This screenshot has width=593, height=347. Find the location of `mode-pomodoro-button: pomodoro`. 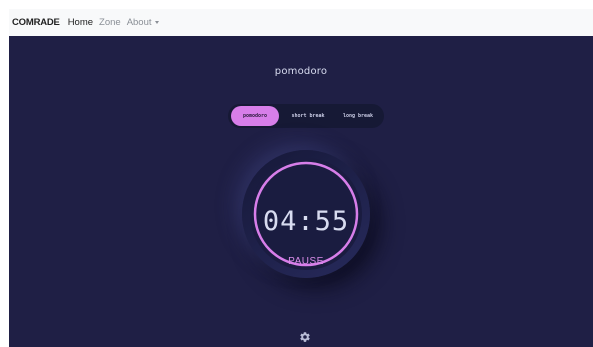

mode-pomodoro-button: pomodoro is located at coordinates (255, 116).